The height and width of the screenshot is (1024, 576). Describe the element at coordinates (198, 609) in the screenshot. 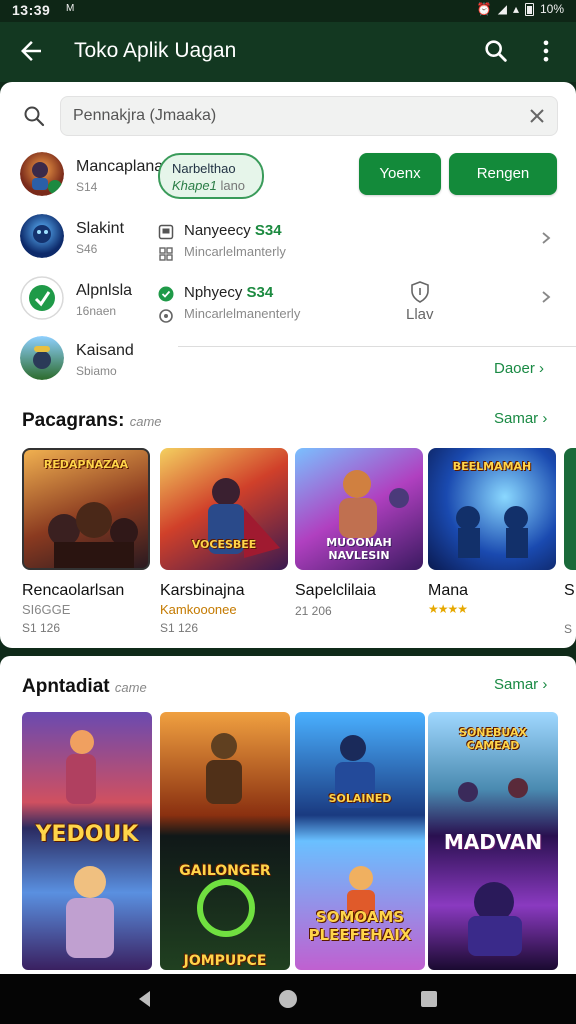

I see `game-sub: Kamkooonee` at that location.